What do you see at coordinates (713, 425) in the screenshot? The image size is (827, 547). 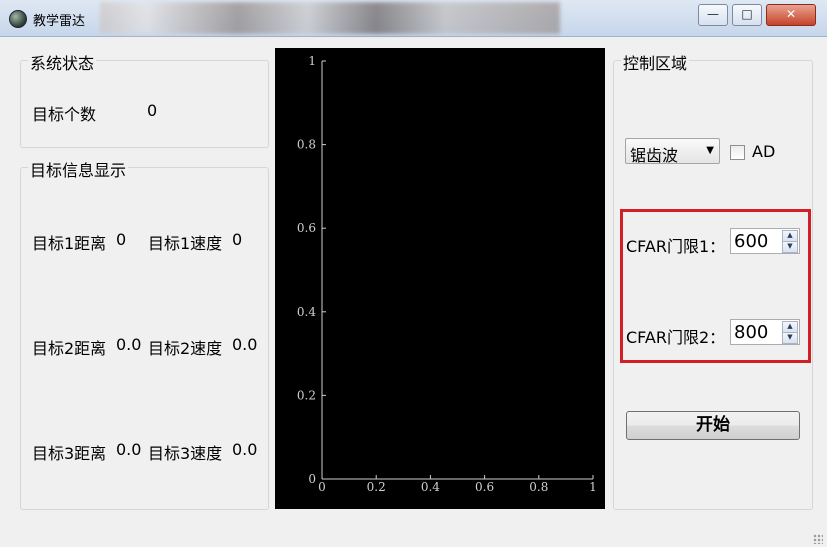 I see `start-button: 开始` at bounding box center [713, 425].